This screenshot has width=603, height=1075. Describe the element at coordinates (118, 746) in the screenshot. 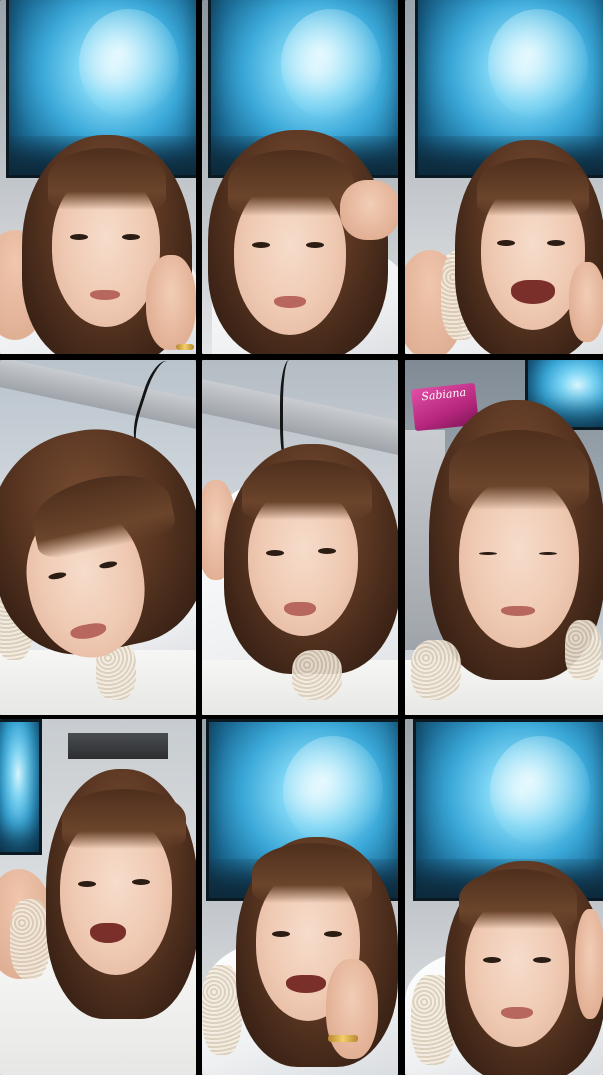

I see `shelf` at that location.